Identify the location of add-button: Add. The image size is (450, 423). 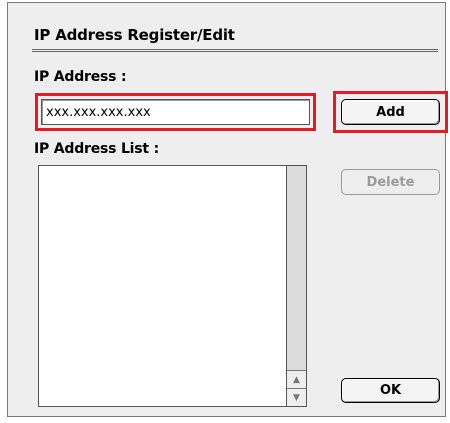
(390, 112).